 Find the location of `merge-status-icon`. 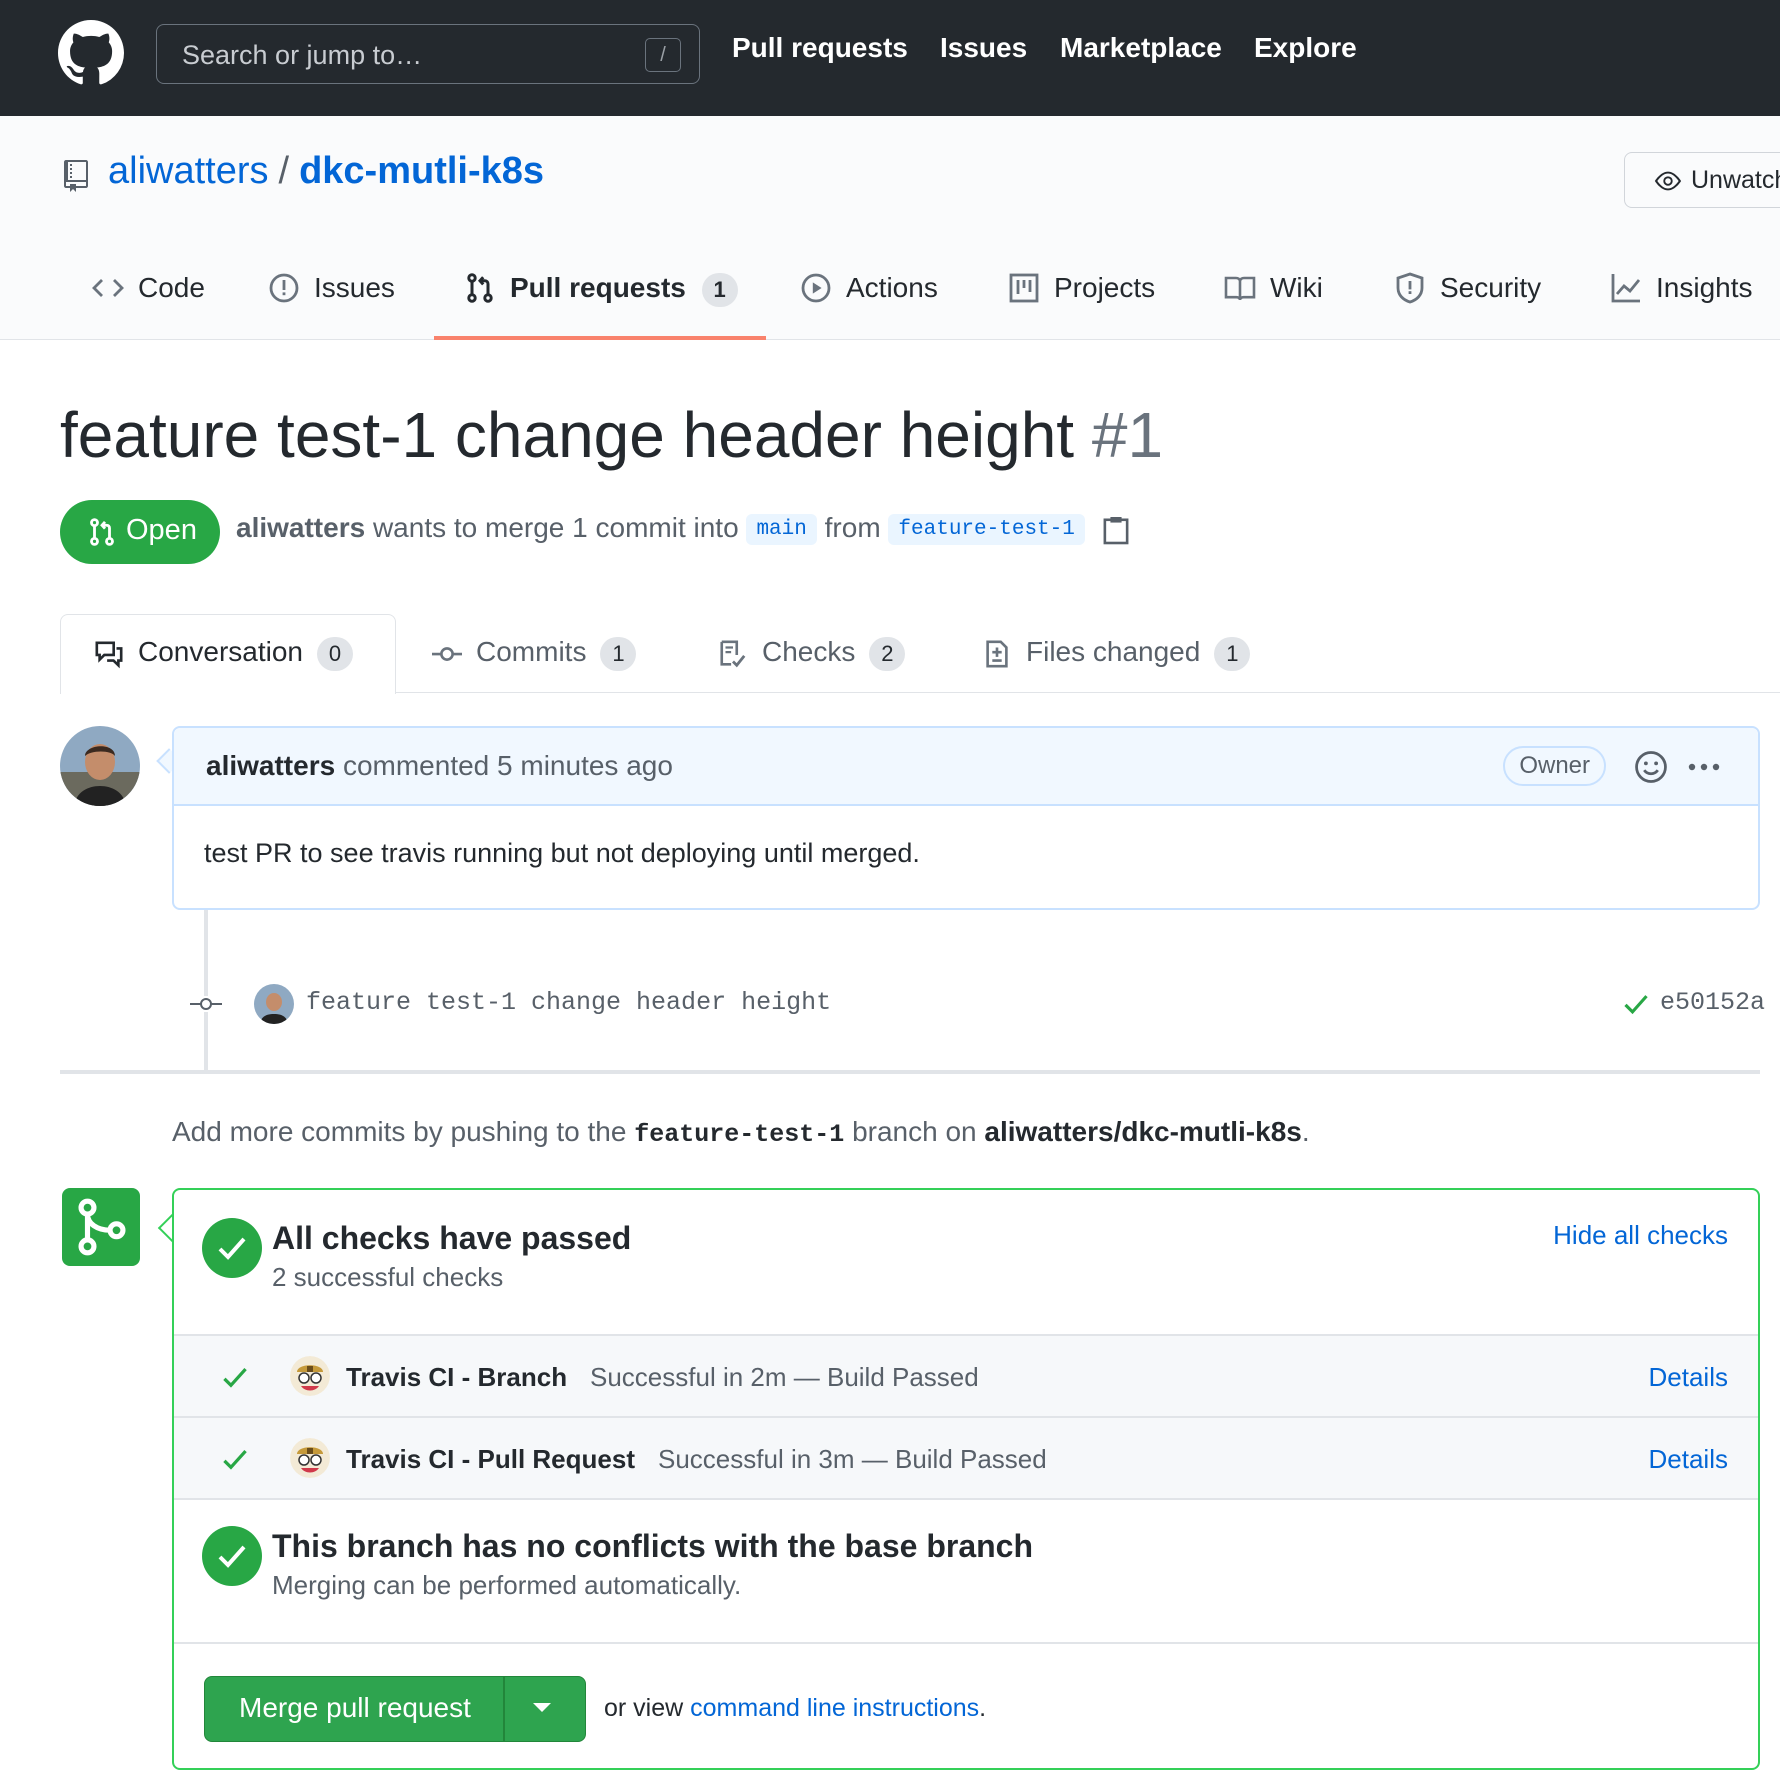

merge-status-icon is located at coordinates (101, 1227).